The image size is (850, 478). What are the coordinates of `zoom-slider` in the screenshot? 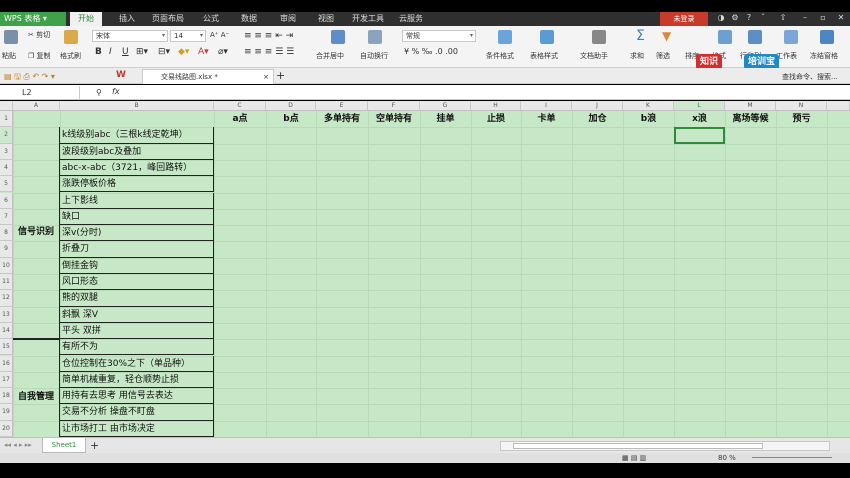 It's located at (792, 457).